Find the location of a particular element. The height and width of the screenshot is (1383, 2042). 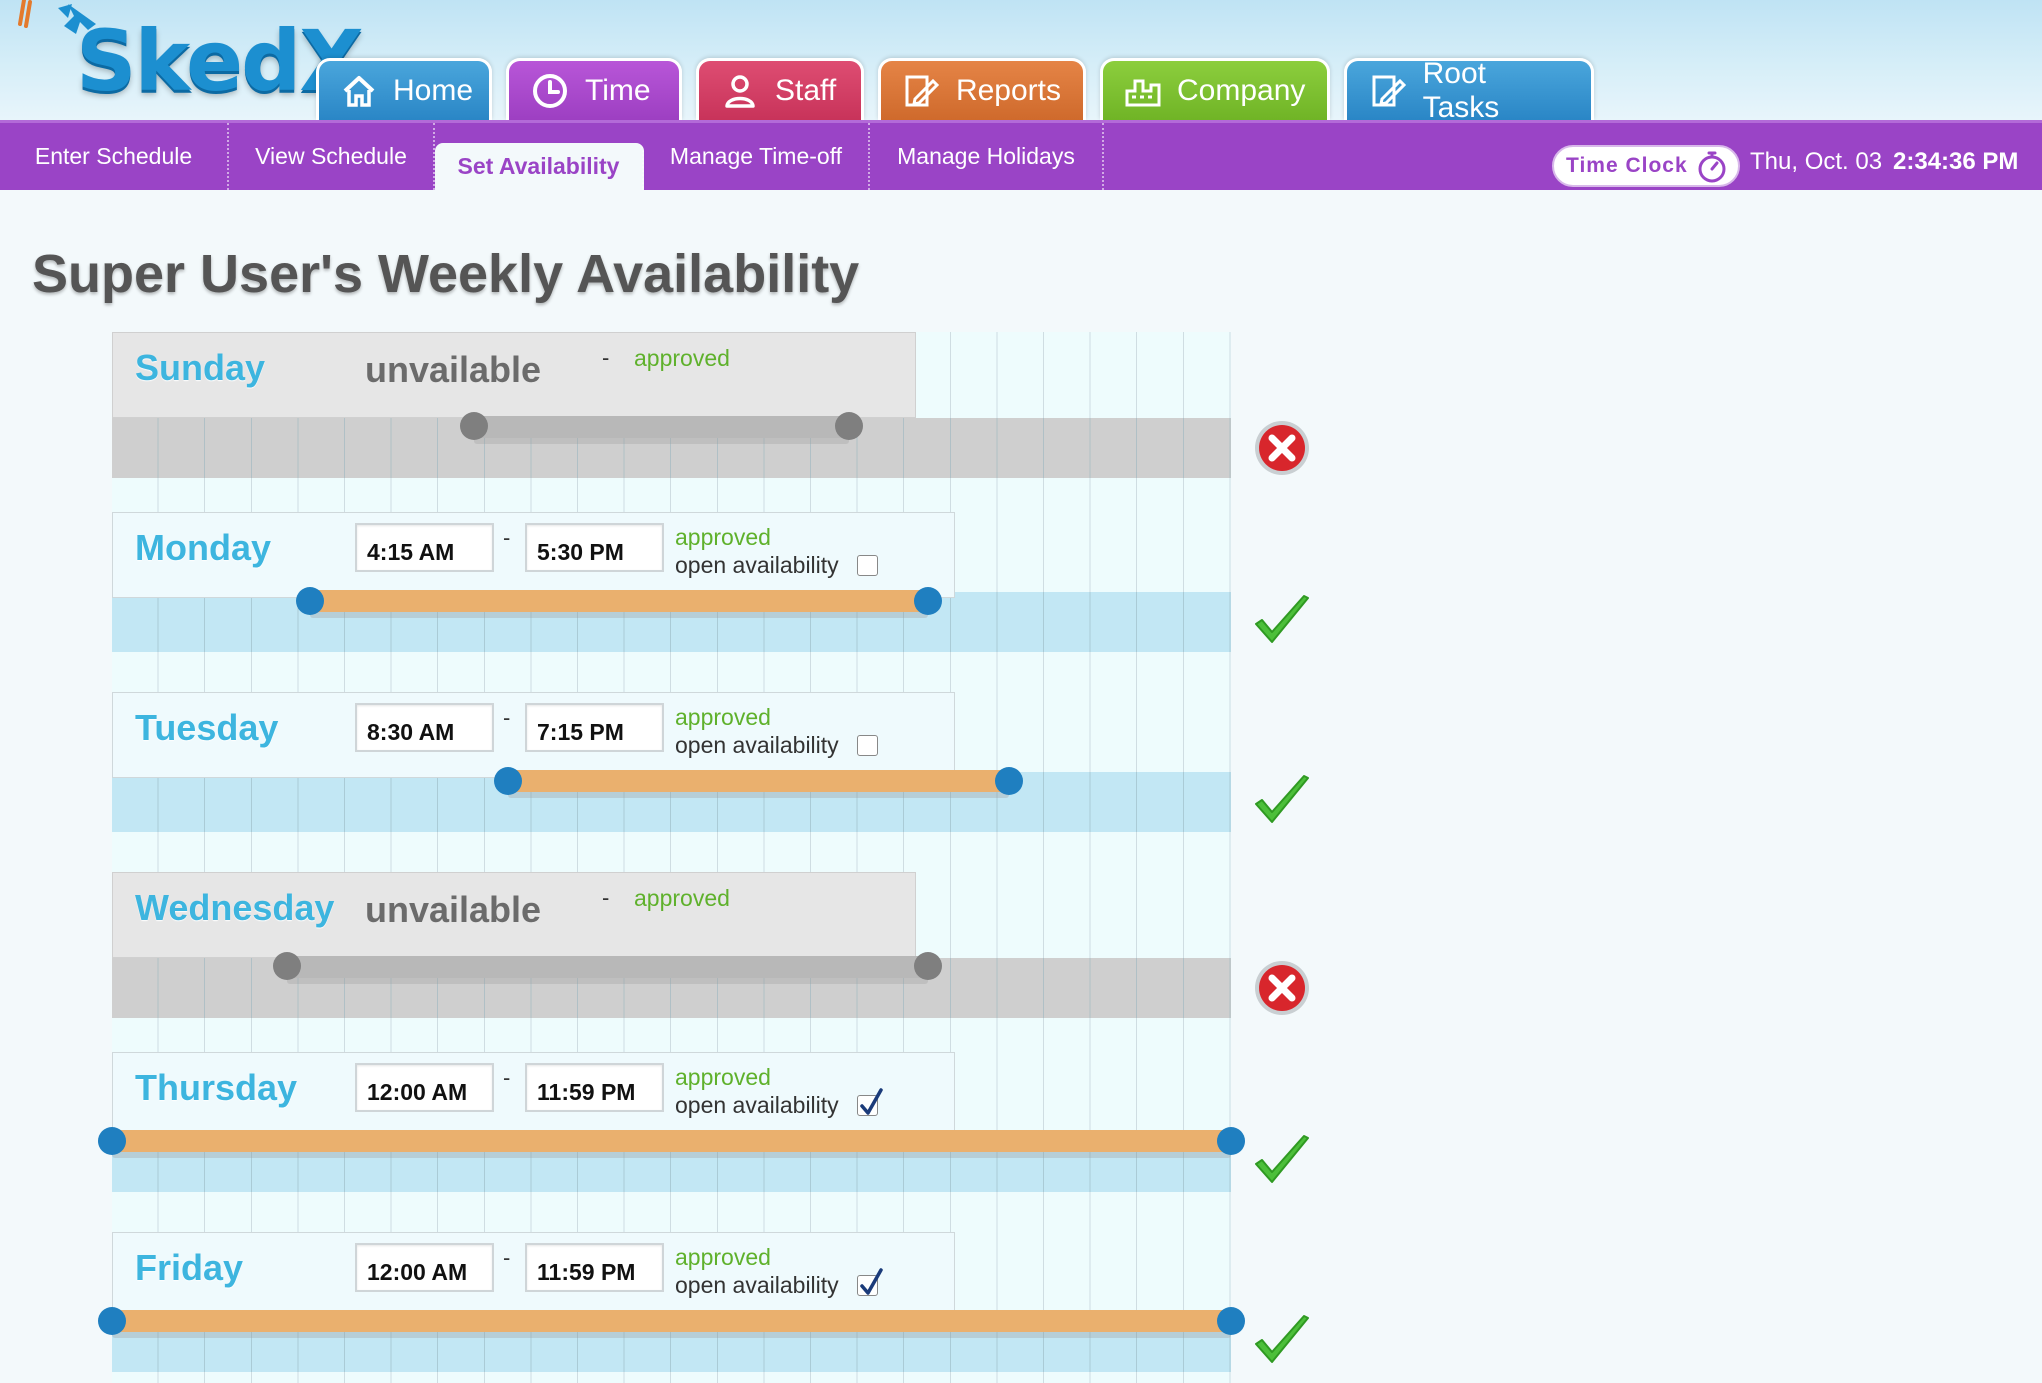

day-header: Tuesday - approved open availability is located at coordinates (533, 735).